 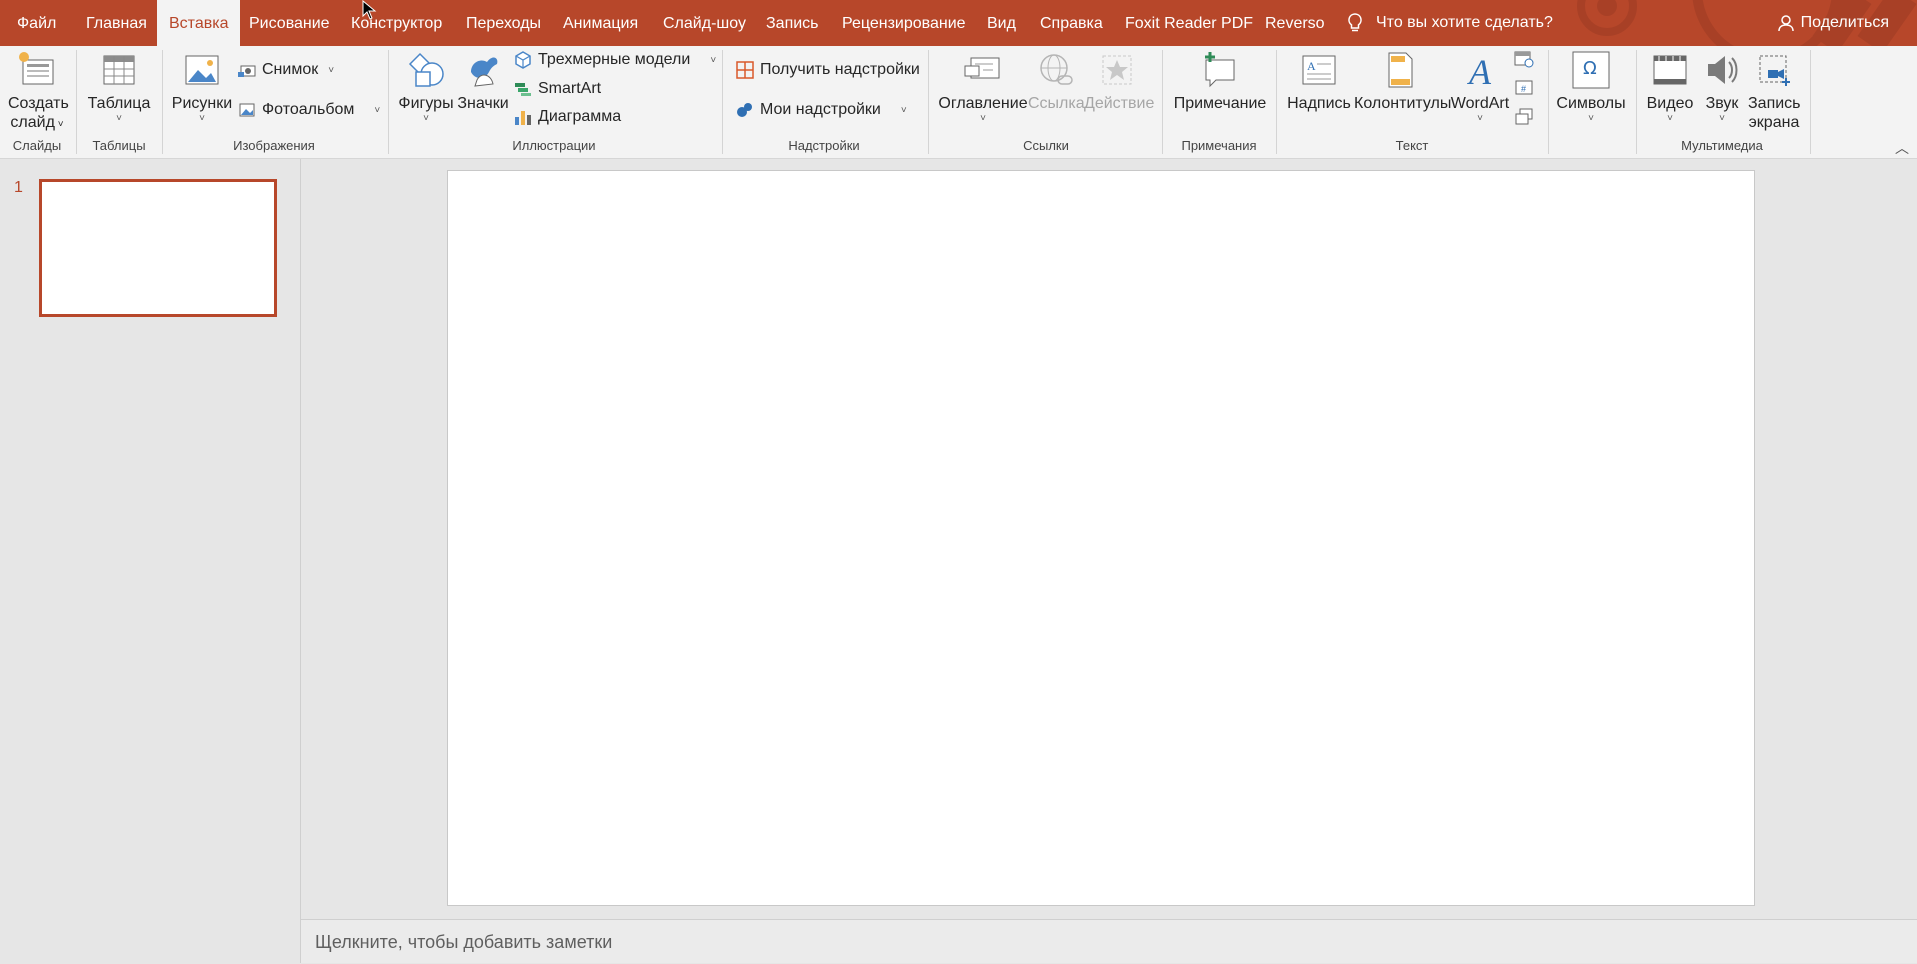 I want to click on link-button: Ссылка, so click(x=1056, y=81).